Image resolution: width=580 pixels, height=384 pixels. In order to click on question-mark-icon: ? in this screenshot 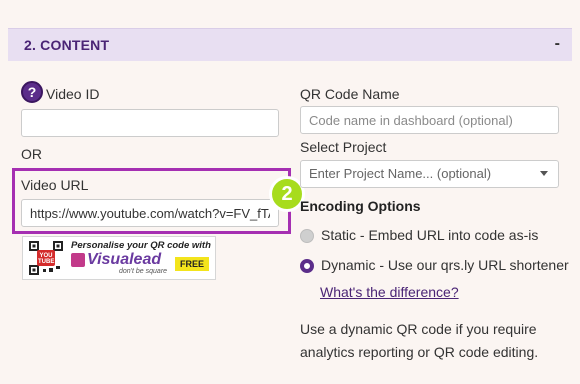, I will do `click(32, 92)`.